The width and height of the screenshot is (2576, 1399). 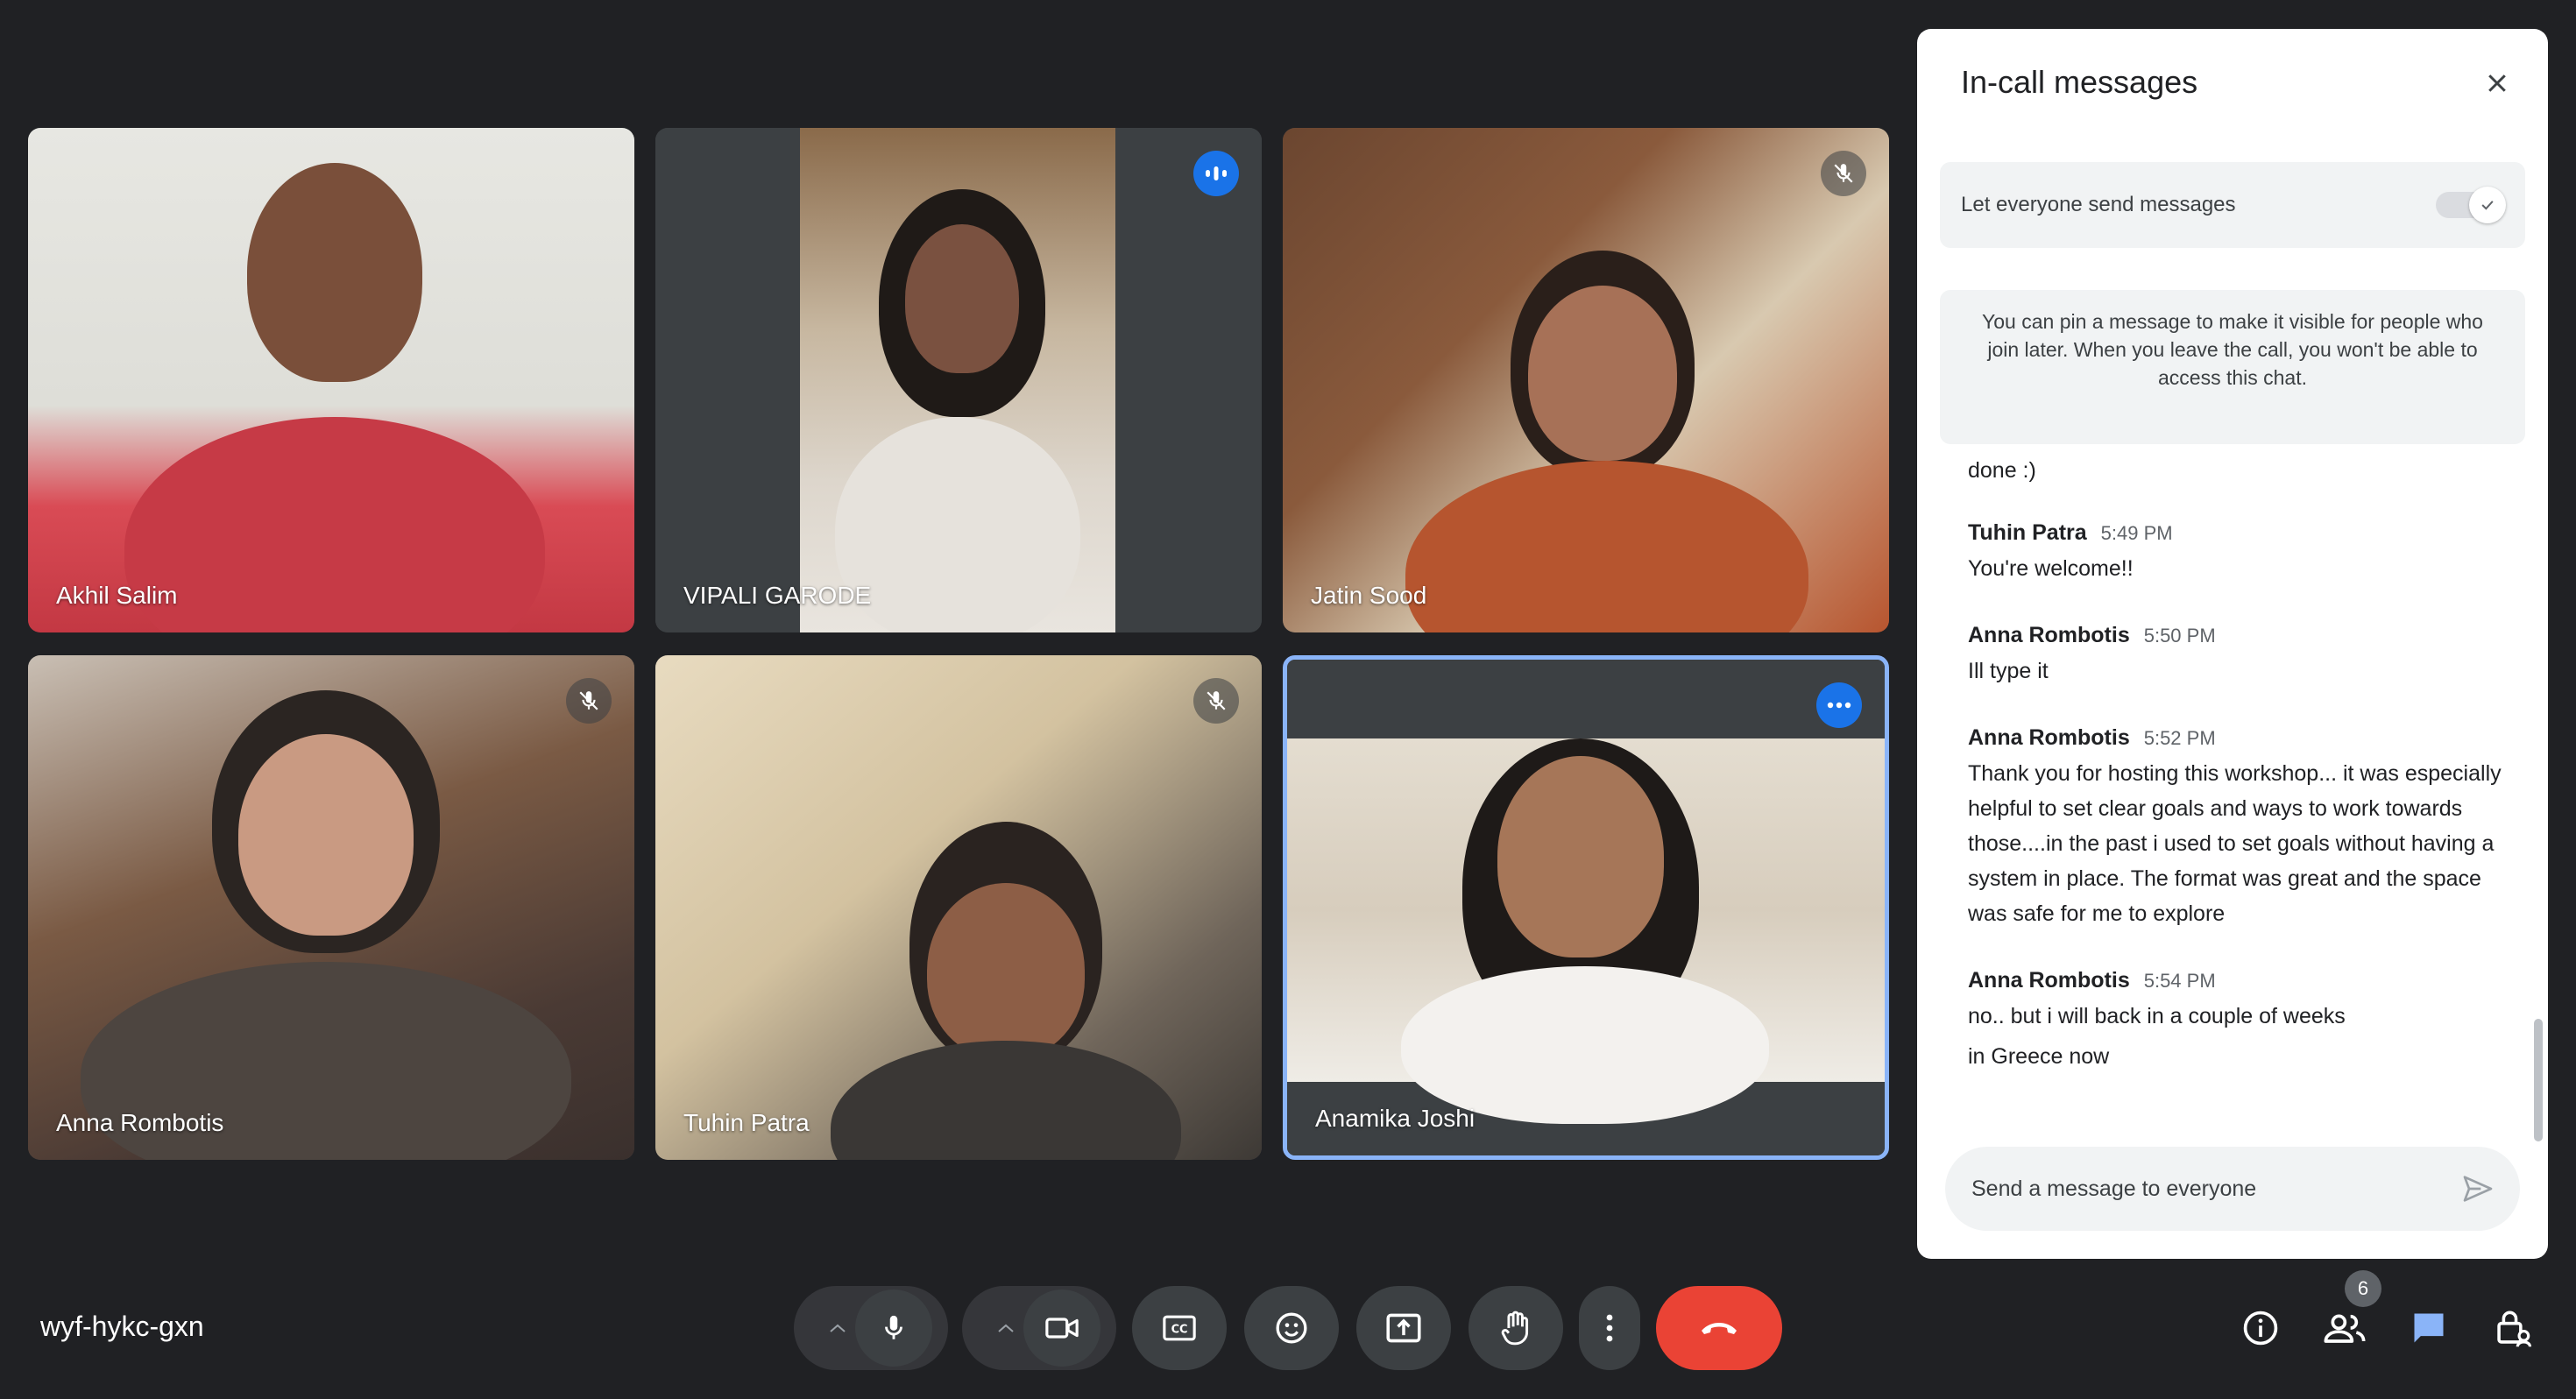 I want to click on message-group: Tuhin Patra 5:49 PM You're welcome!!, so click(x=2235, y=553).